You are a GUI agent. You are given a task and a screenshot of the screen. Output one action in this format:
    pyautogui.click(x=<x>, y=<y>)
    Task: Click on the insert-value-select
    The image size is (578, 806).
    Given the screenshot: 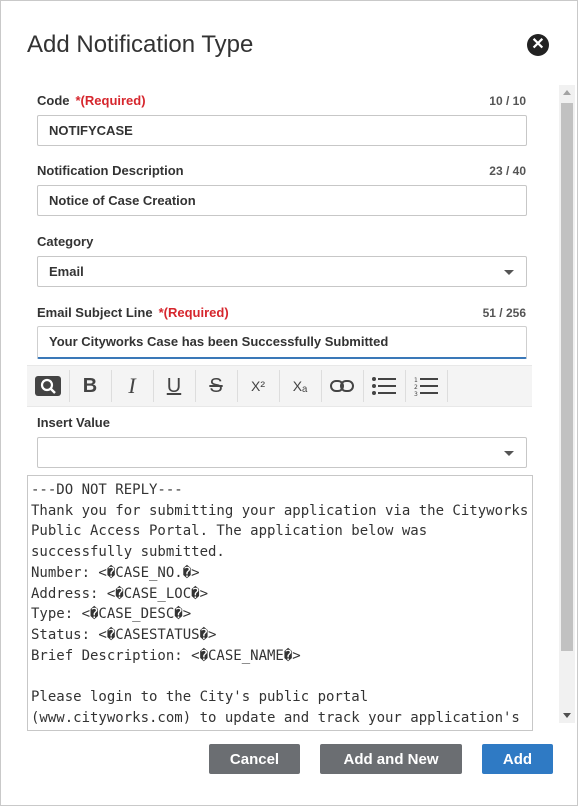 What is the action you would take?
    pyautogui.click(x=282, y=452)
    